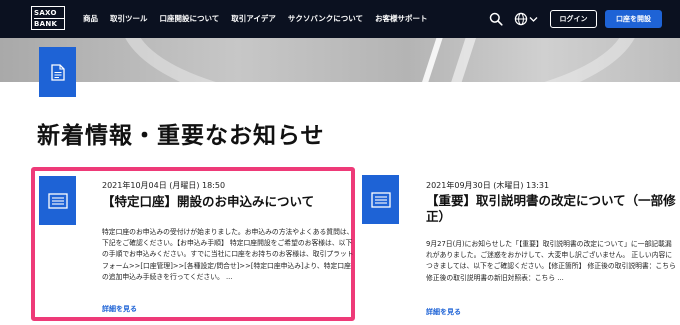  Describe the element at coordinates (533, 19) in the screenshot. I see `chevron-down-icon` at that location.